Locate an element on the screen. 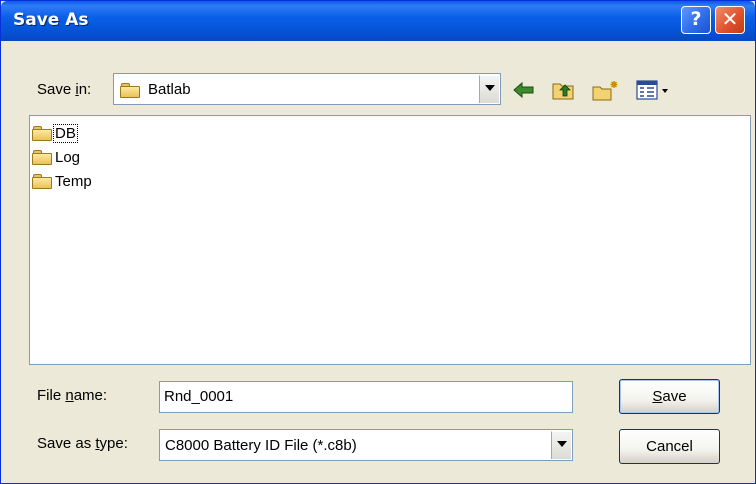 Image resolution: width=756 pixels, height=484 pixels. save-in-dropdown-arrow is located at coordinates (489, 89).